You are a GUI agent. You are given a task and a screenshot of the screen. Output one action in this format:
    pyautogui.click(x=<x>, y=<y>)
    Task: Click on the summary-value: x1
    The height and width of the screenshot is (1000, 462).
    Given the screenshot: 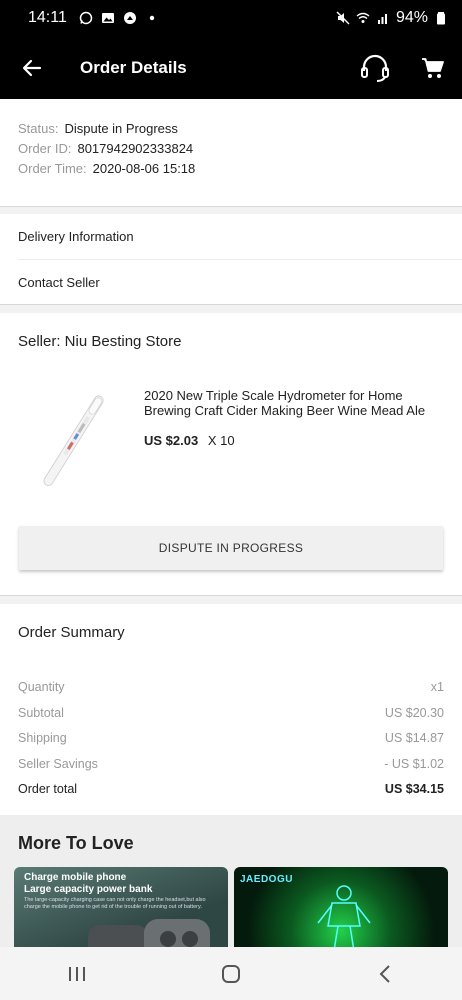 What is the action you would take?
    pyautogui.click(x=437, y=687)
    